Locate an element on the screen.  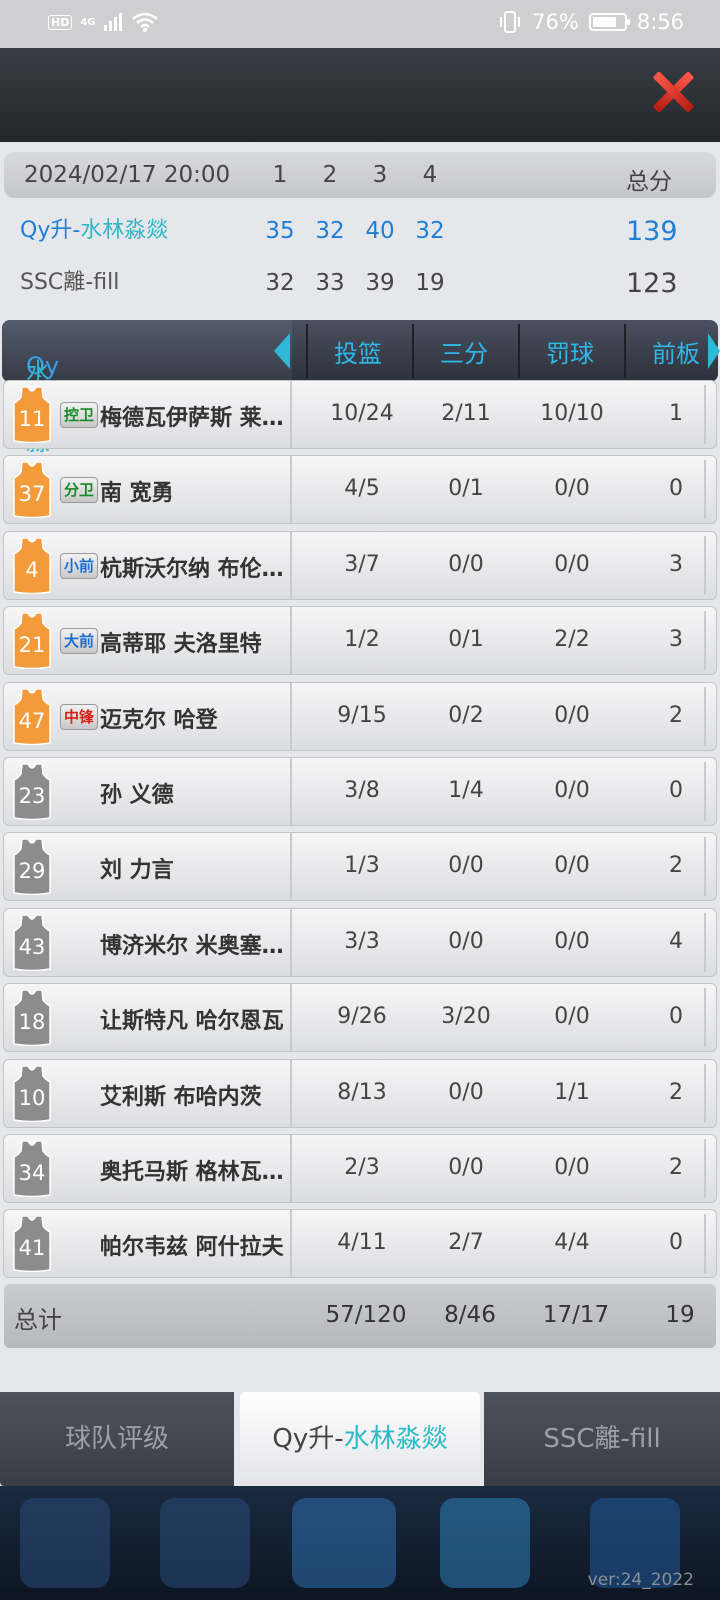
stat-fg: 3/3 is located at coordinates (362, 941).